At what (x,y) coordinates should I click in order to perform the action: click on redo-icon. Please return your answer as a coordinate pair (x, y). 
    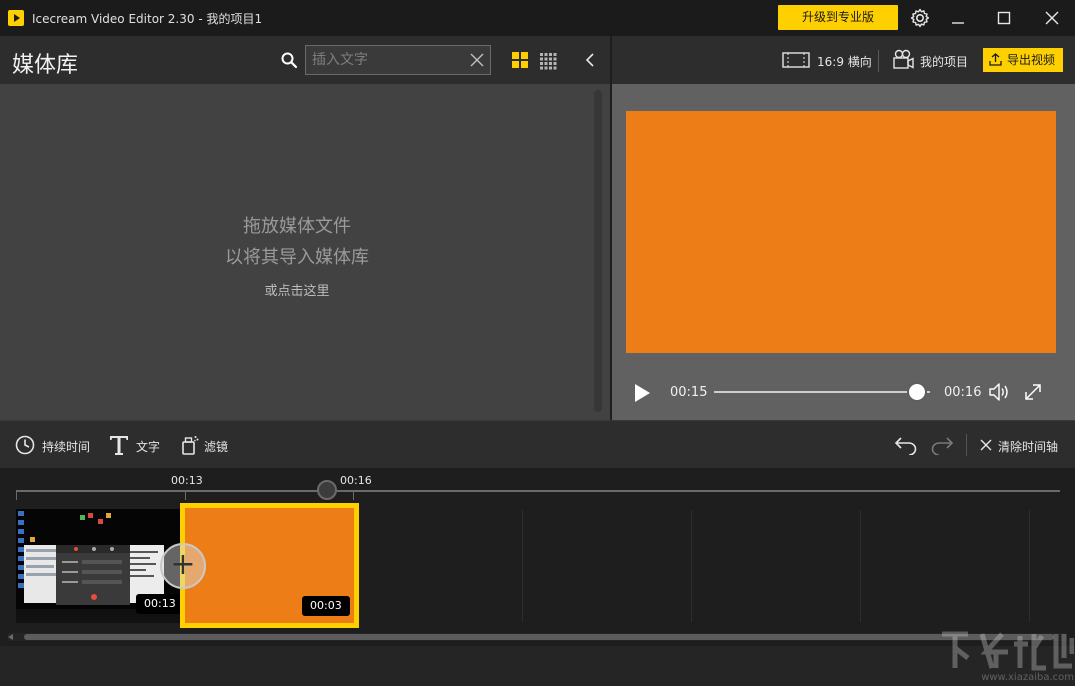
    Looking at the image, I should click on (942, 445).